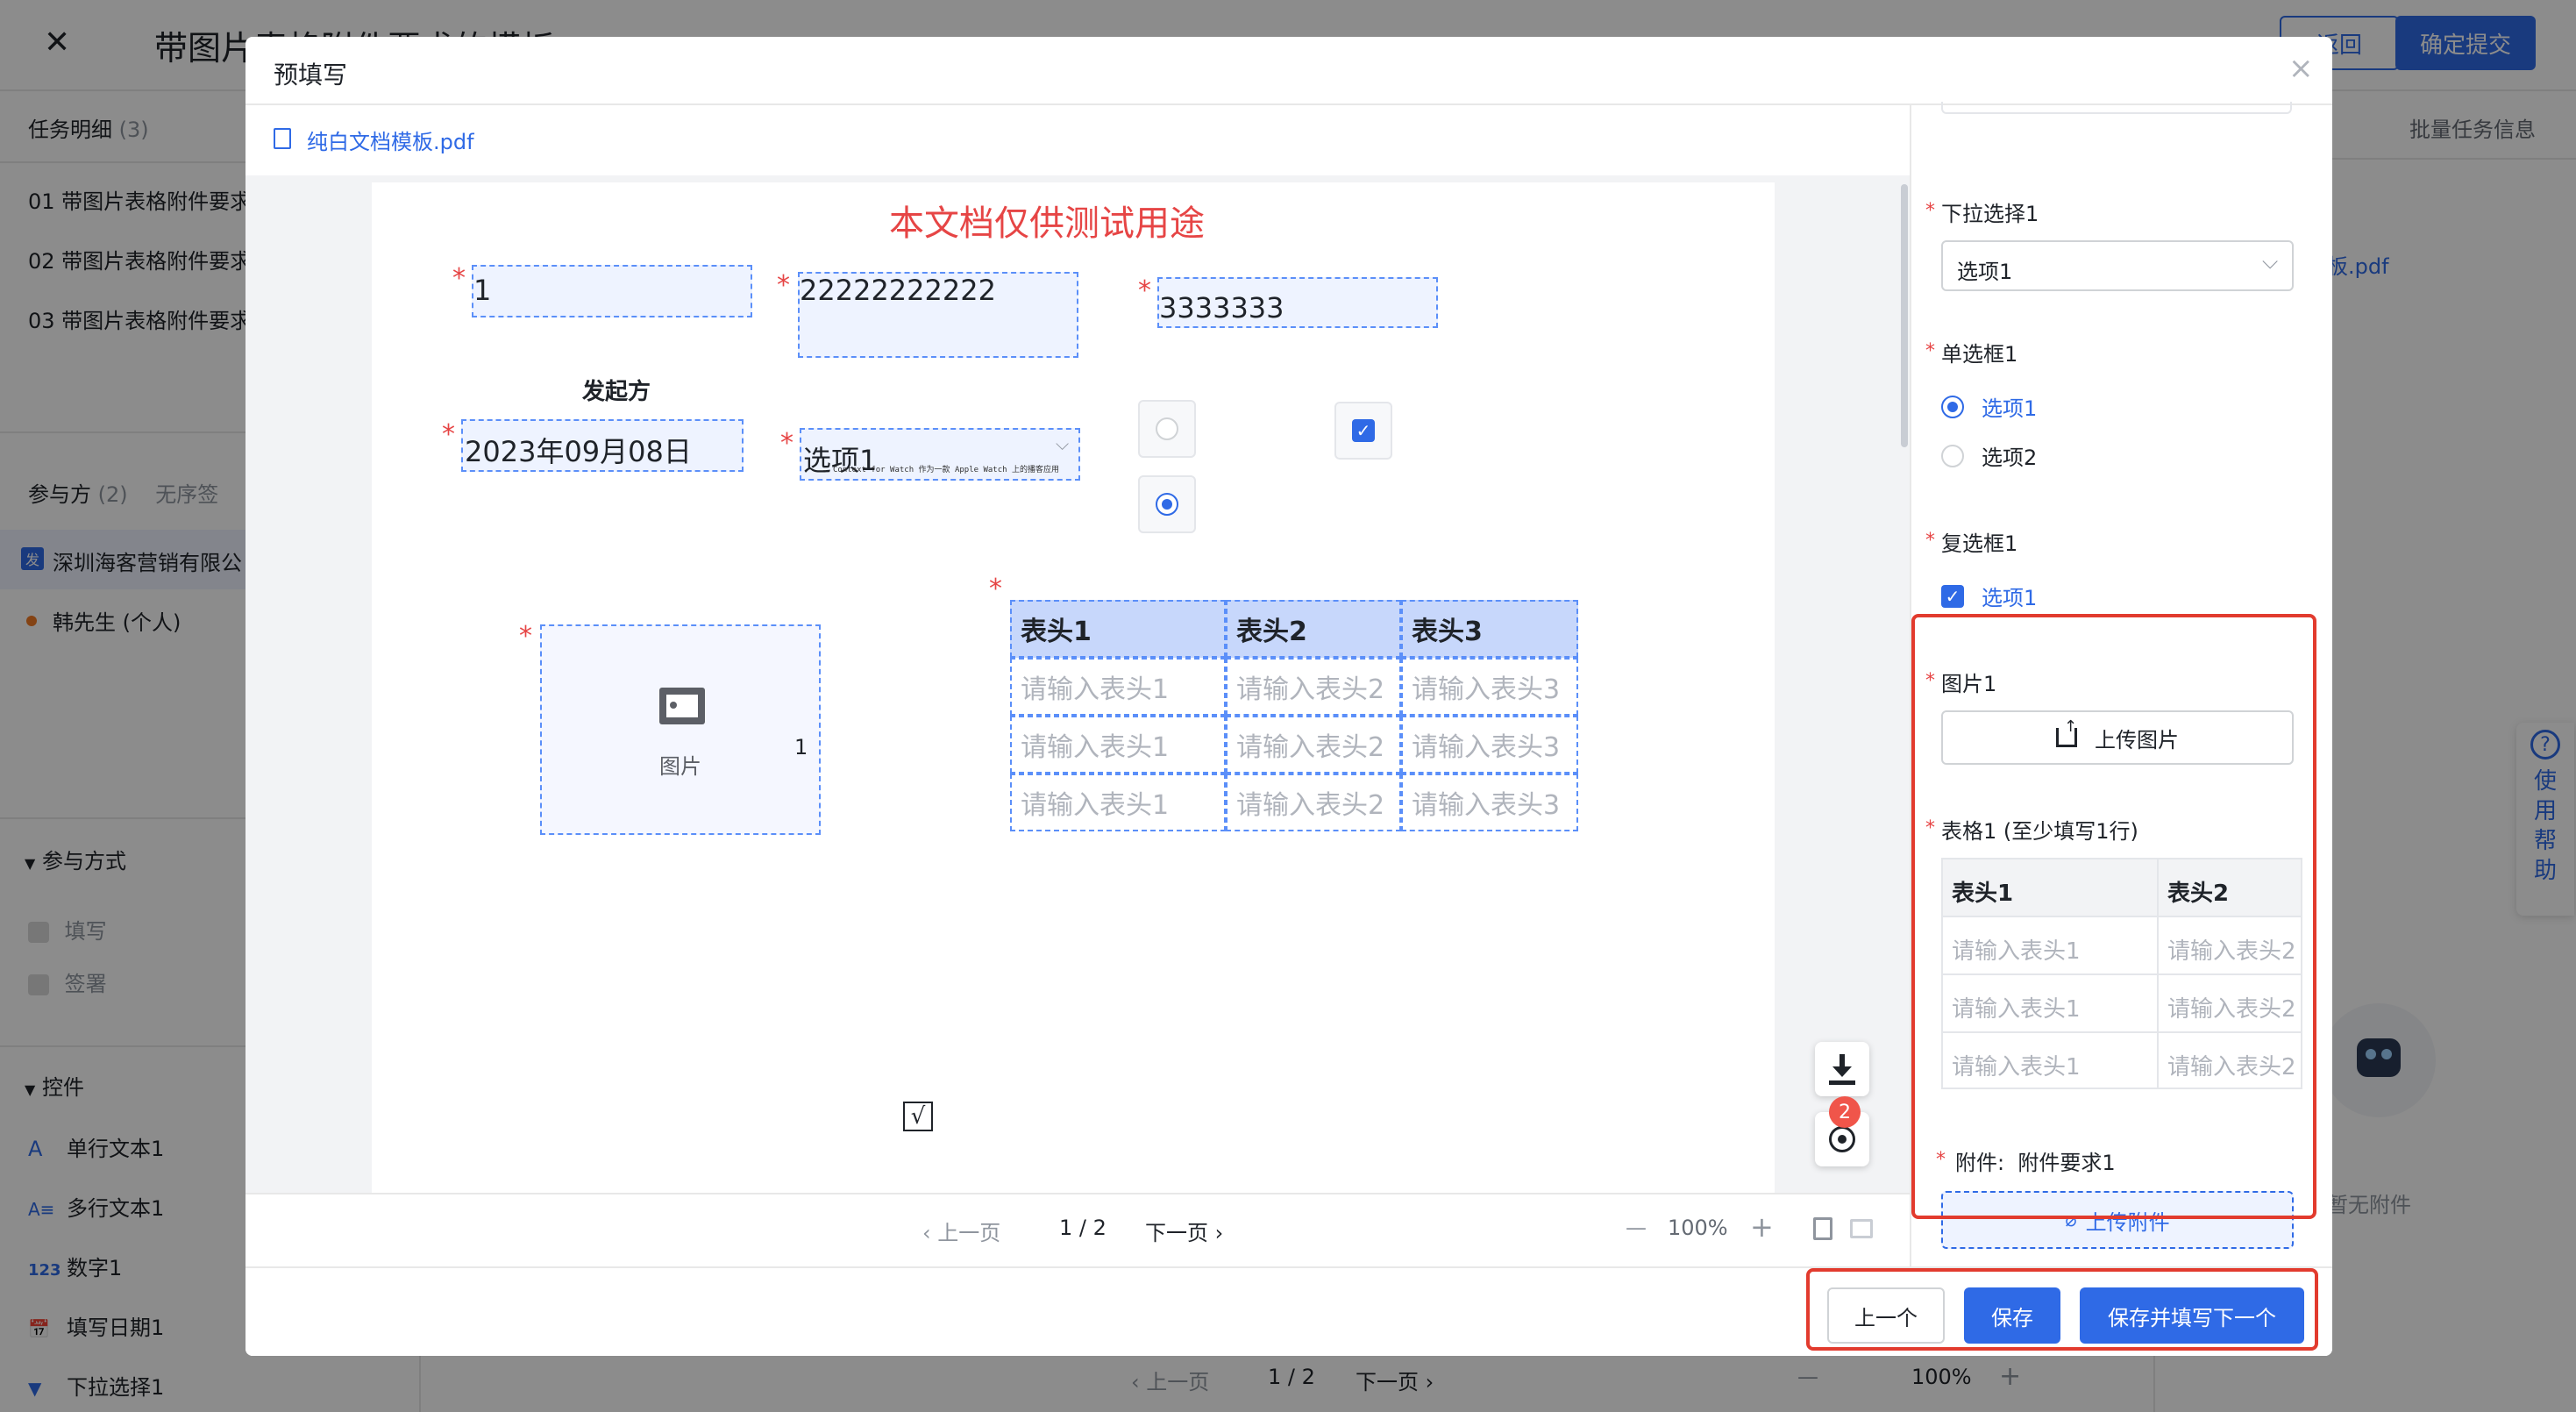 This screenshot has height=1412, width=2576. Describe the element at coordinates (680, 766) in the screenshot. I see `image-label: 图片` at that location.